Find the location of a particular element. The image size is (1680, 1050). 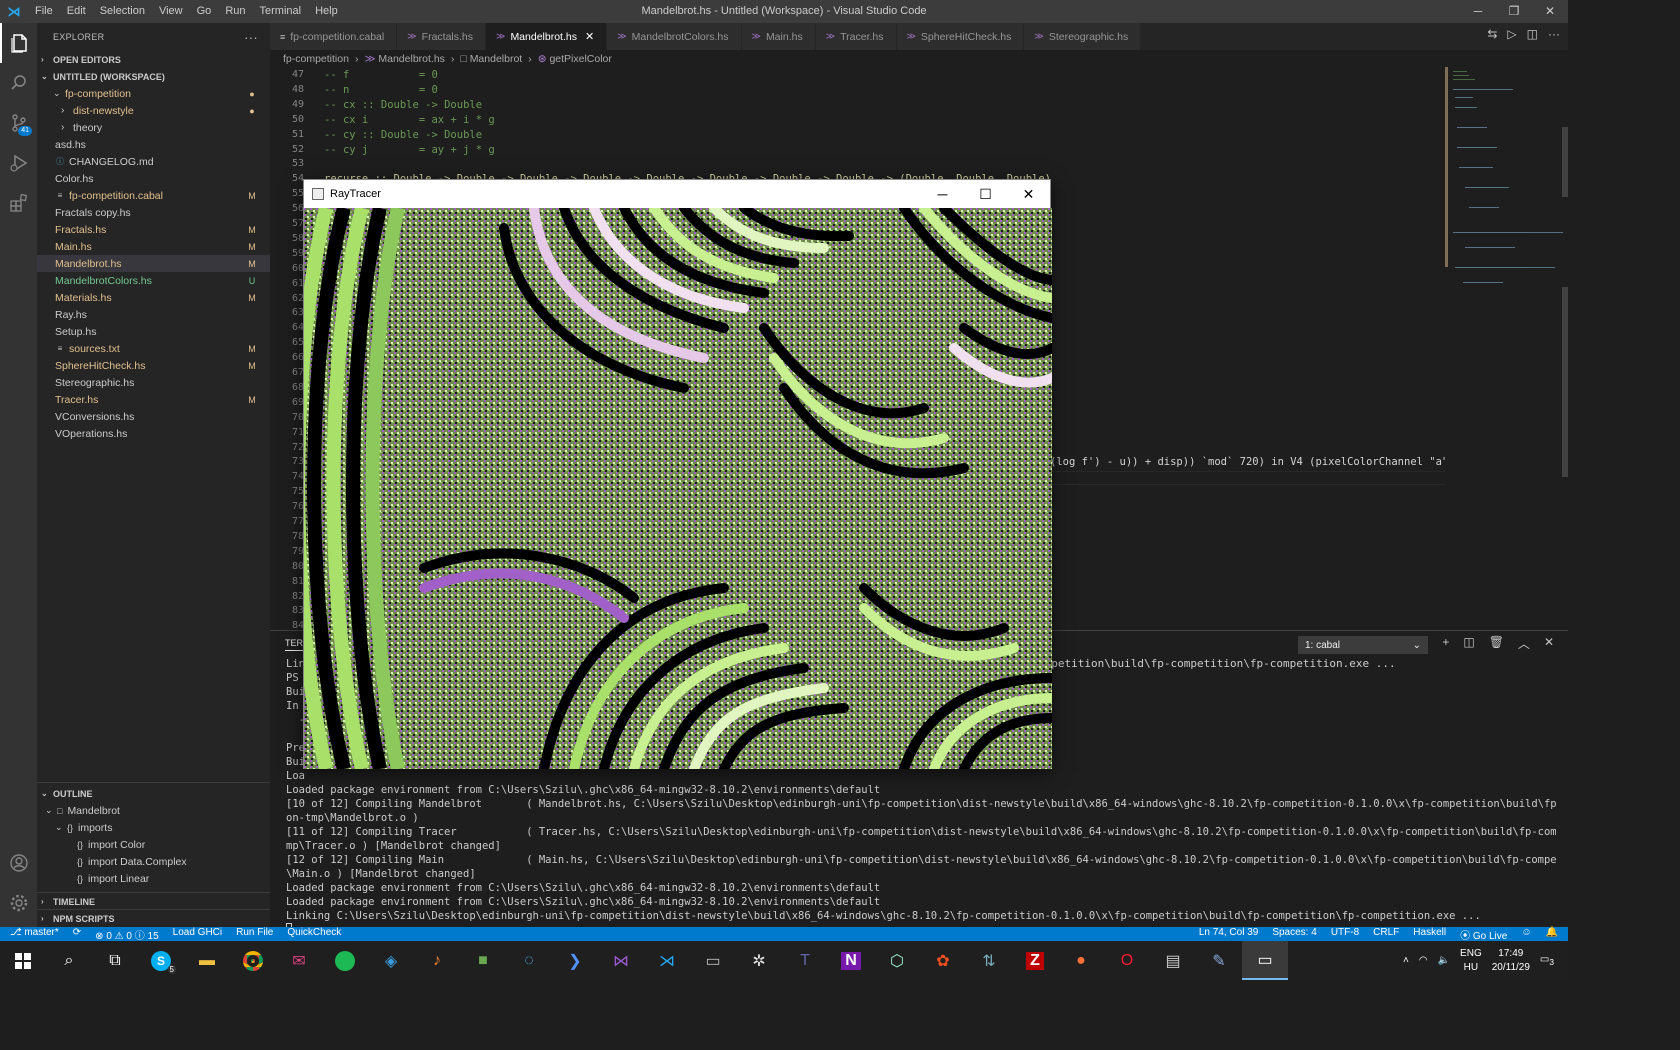

minimap is located at coordinates (1506, 359).